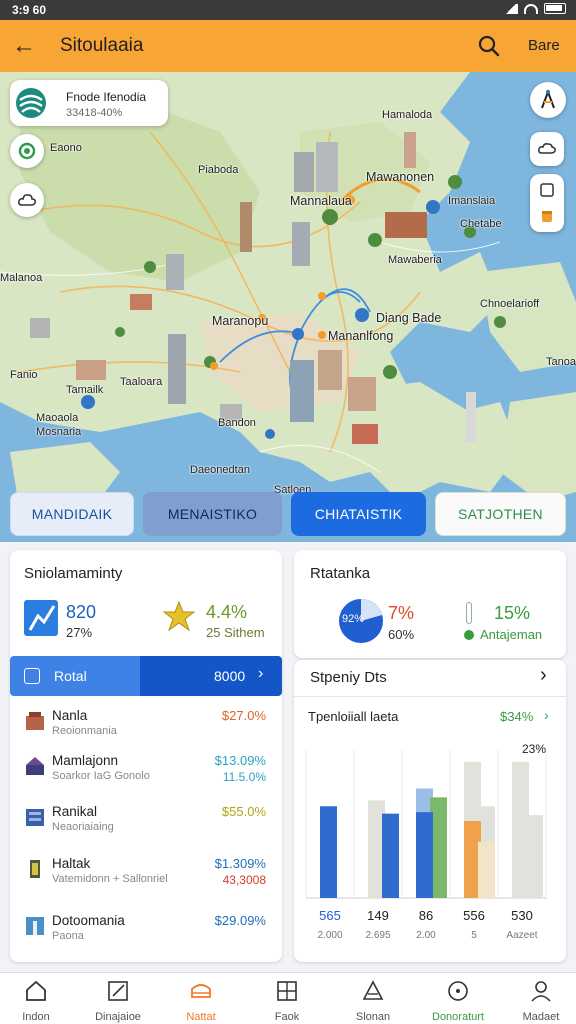 The width and height of the screenshot is (576, 1024). Describe the element at coordinates (72, 514) in the screenshot. I see `tab-1: MANDIDAIK` at that location.